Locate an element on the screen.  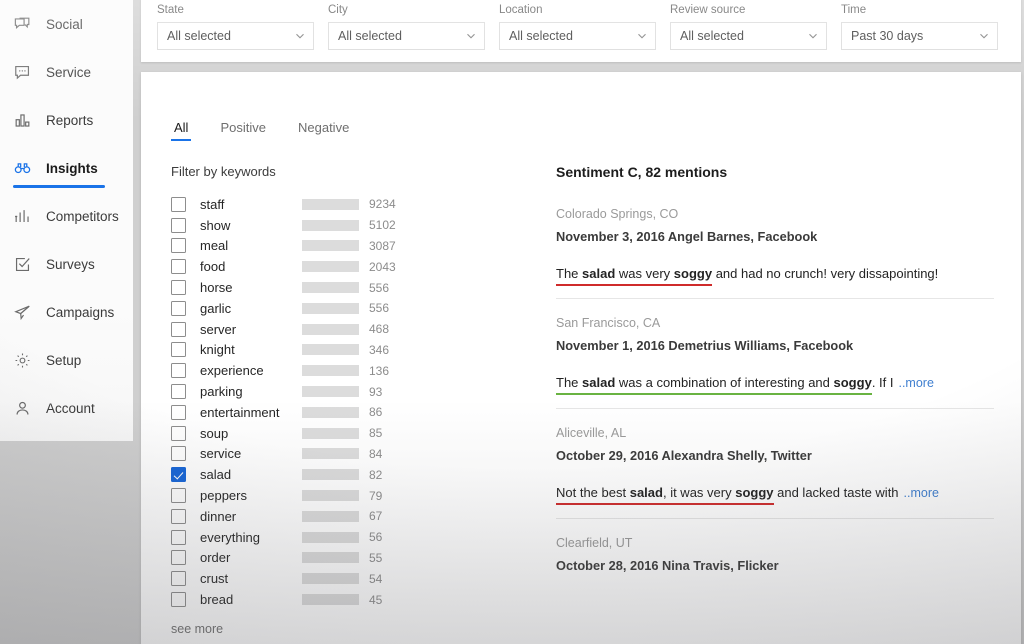
keyword-checkbox-horse is located at coordinates (178, 288).